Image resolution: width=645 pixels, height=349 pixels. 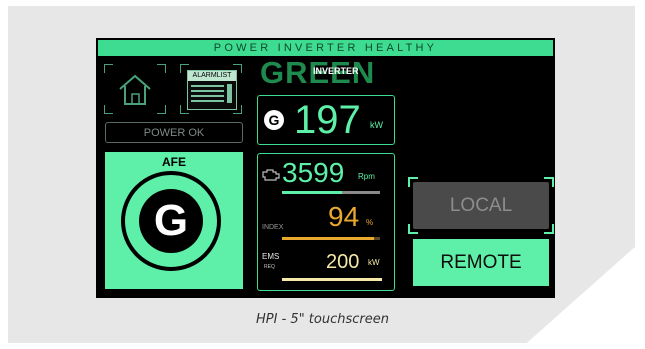 I want to click on index-value: 94, so click(x=344, y=216).